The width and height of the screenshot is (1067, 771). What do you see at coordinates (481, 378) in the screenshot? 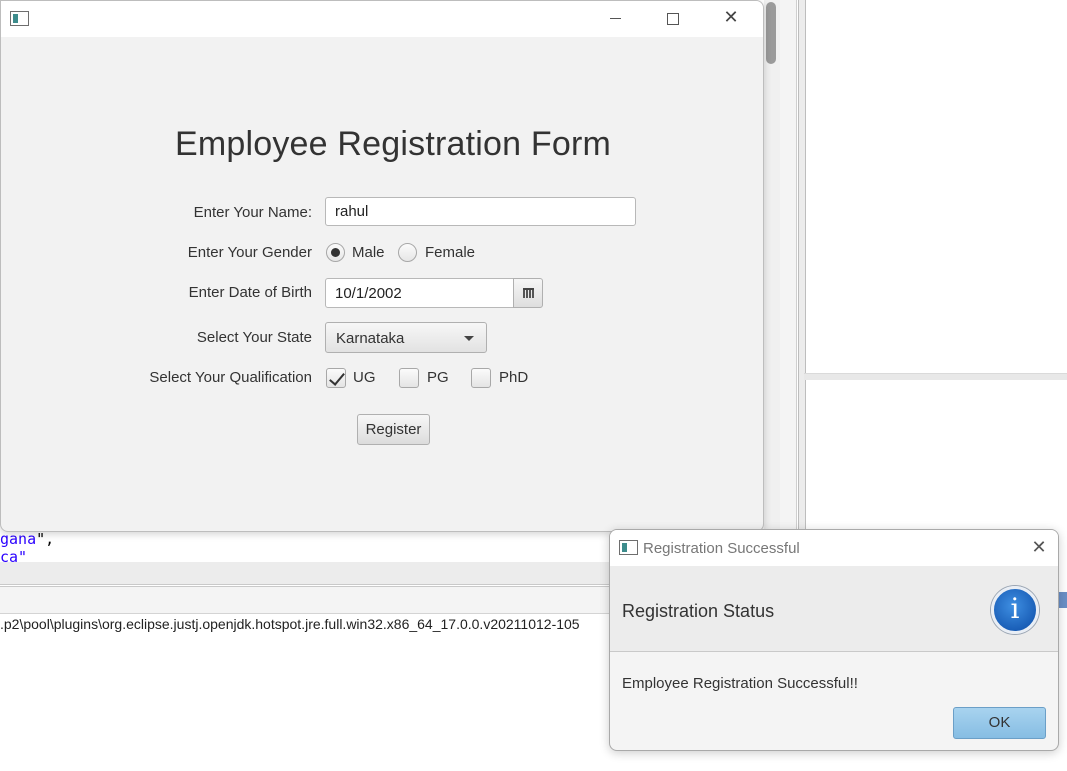
I see `qualification-checkbox-phd` at bounding box center [481, 378].